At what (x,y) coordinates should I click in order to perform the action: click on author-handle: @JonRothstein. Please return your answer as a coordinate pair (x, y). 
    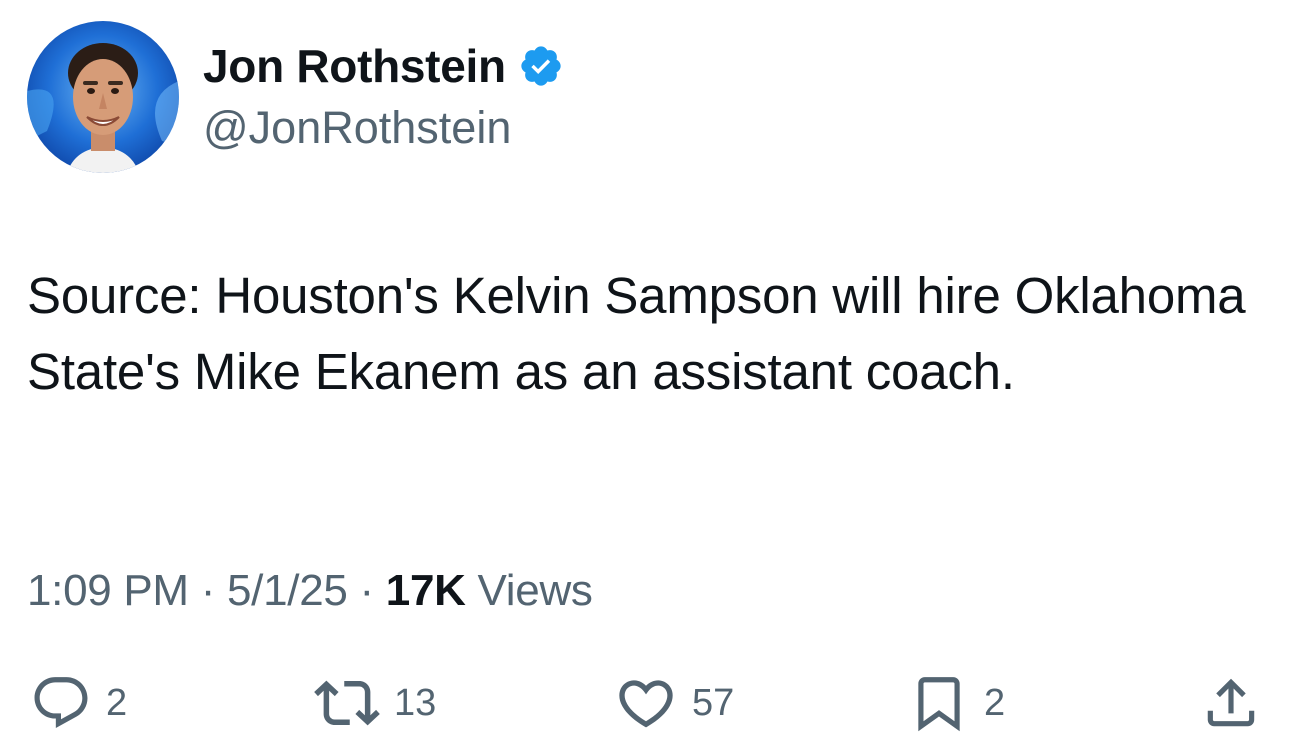
    Looking at the image, I should click on (357, 128).